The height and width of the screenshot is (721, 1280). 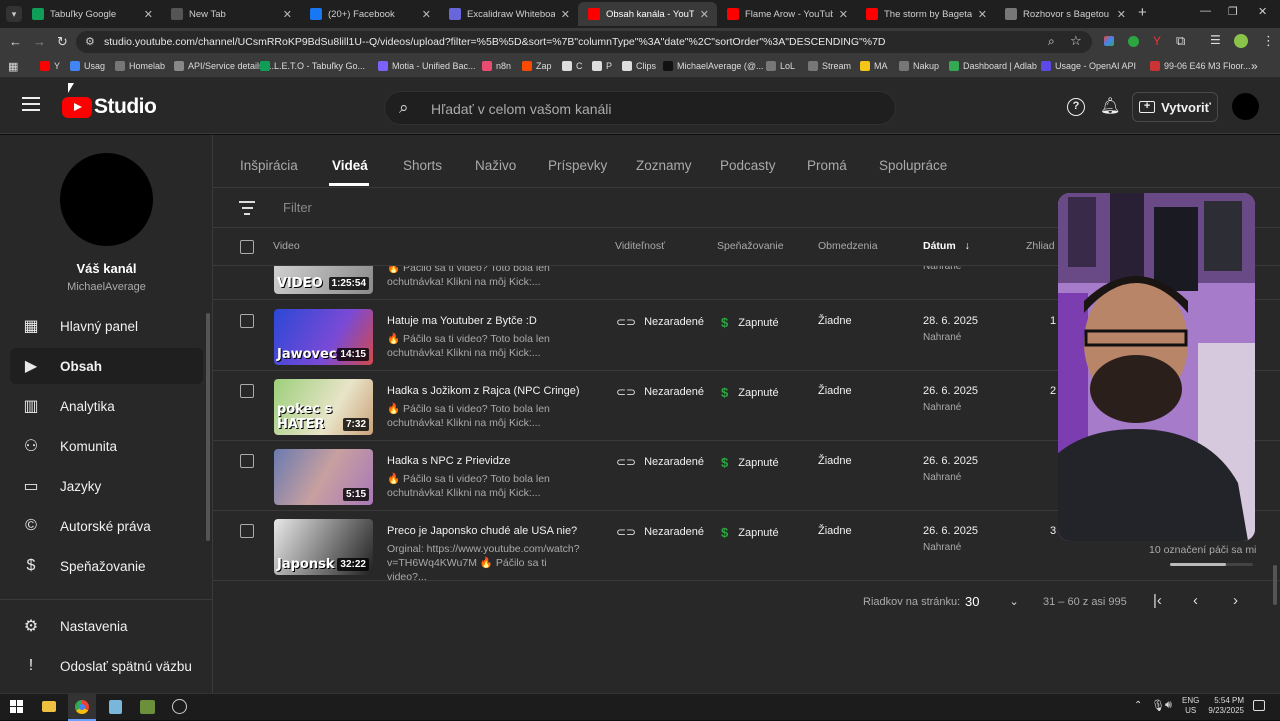 What do you see at coordinates (1259, 705) in the screenshot?
I see `notification-center-icon` at bounding box center [1259, 705].